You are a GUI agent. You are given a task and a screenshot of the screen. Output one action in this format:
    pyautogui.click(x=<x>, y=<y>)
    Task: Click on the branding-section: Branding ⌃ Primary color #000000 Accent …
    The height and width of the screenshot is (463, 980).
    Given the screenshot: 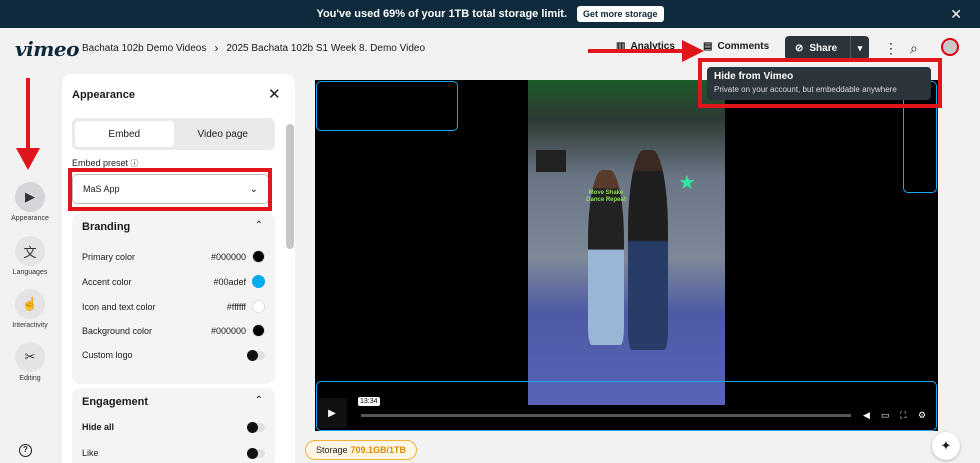 What is the action you would take?
    pyautogui.click(x=173, y=298)
    